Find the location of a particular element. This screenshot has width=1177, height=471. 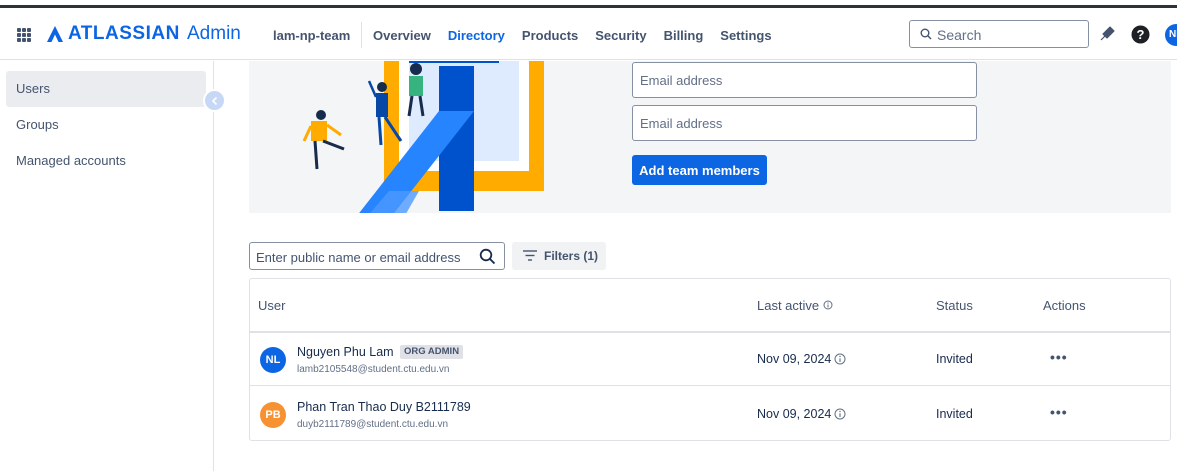

sidebar-item-managed-accounts: Managed accounts is located at coordinates (106, 161).